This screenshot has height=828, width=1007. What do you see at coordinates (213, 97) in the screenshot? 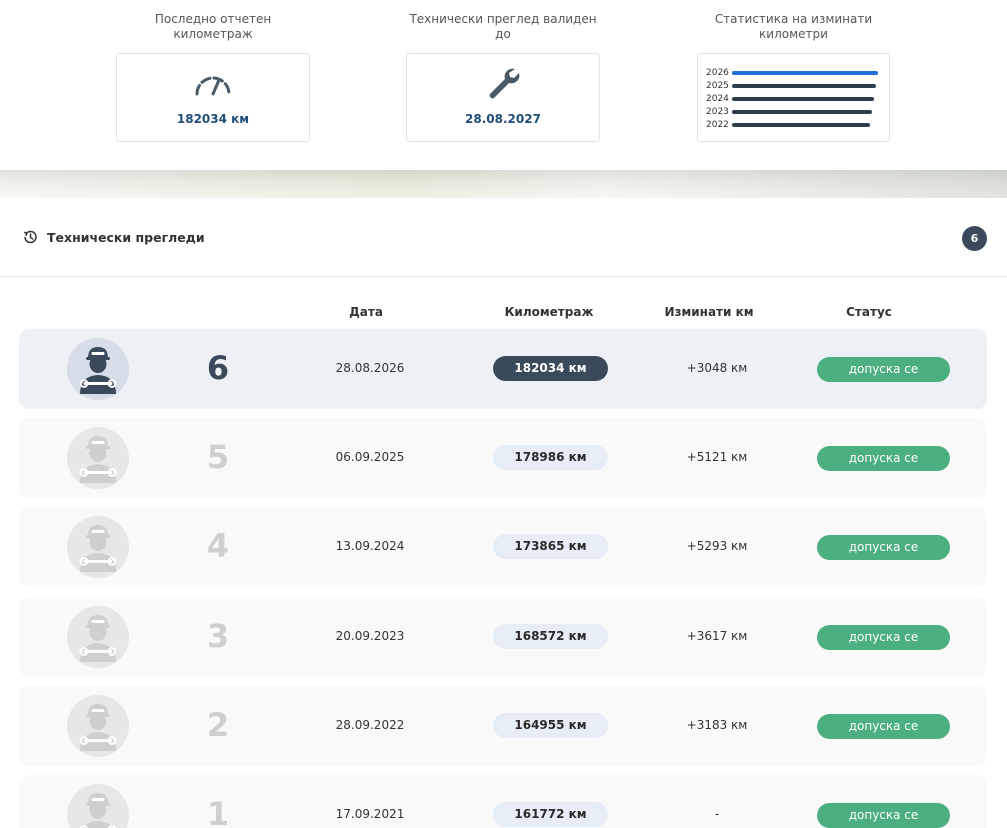
I see `stat-mileage-card: 182034 км` at bounding box center [213, 97].